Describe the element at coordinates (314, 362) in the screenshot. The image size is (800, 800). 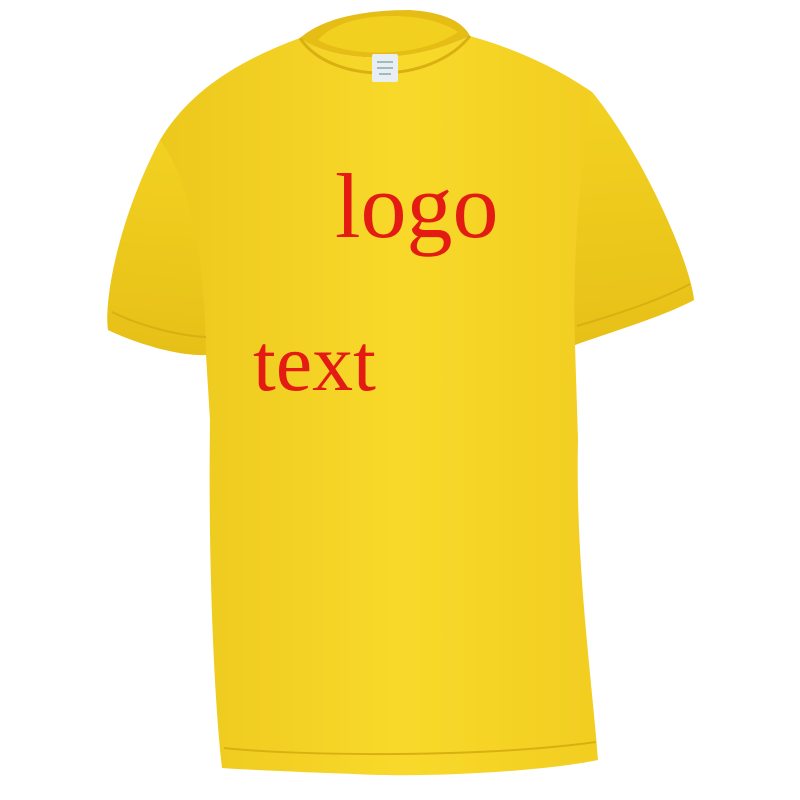
I see `printed-text-placeholder: text` at that location.